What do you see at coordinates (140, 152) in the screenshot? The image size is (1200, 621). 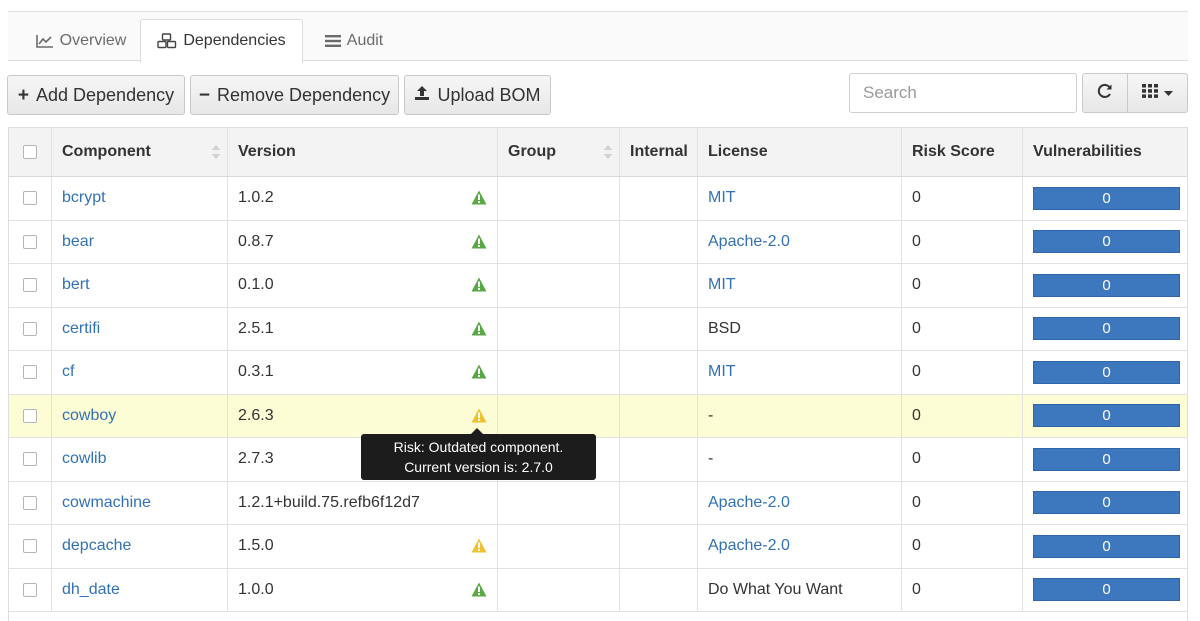 I see `col-component: Component` at bounding box center [140, 152].